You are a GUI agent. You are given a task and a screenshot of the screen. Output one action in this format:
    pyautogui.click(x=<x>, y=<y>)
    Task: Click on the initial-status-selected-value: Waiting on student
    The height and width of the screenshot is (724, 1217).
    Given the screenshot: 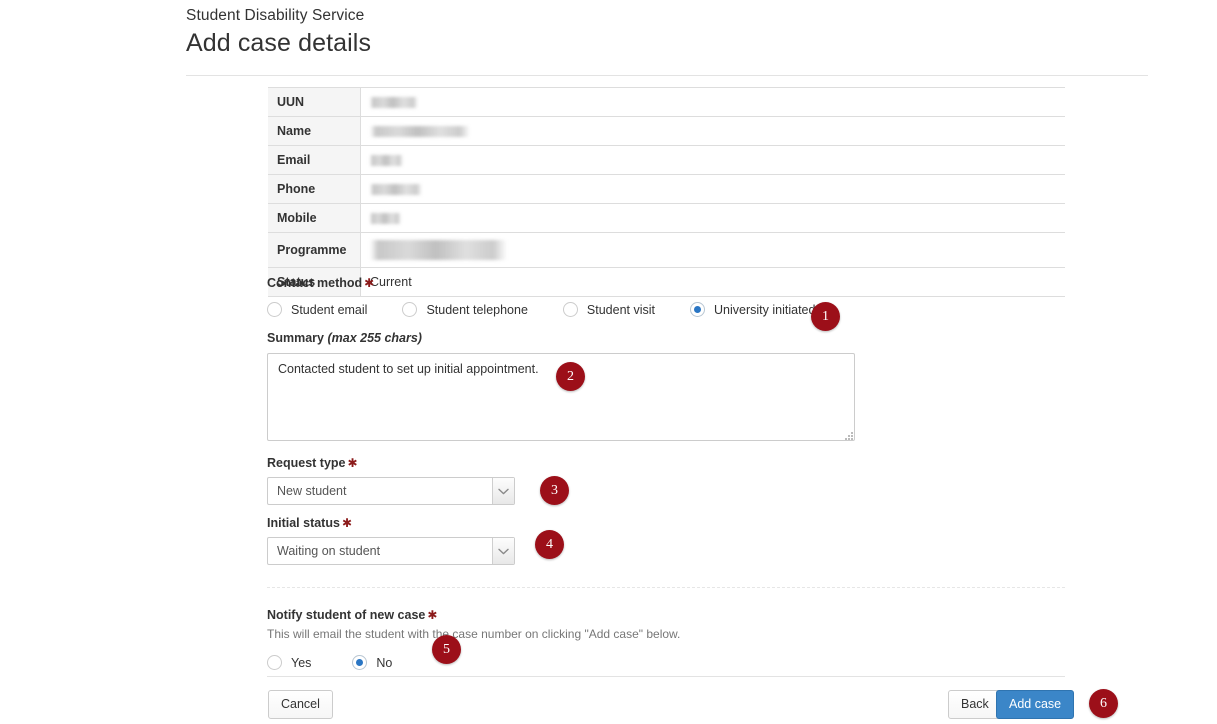 What is the action you would take?
    pyautogui.click(x=329, y=551)
    